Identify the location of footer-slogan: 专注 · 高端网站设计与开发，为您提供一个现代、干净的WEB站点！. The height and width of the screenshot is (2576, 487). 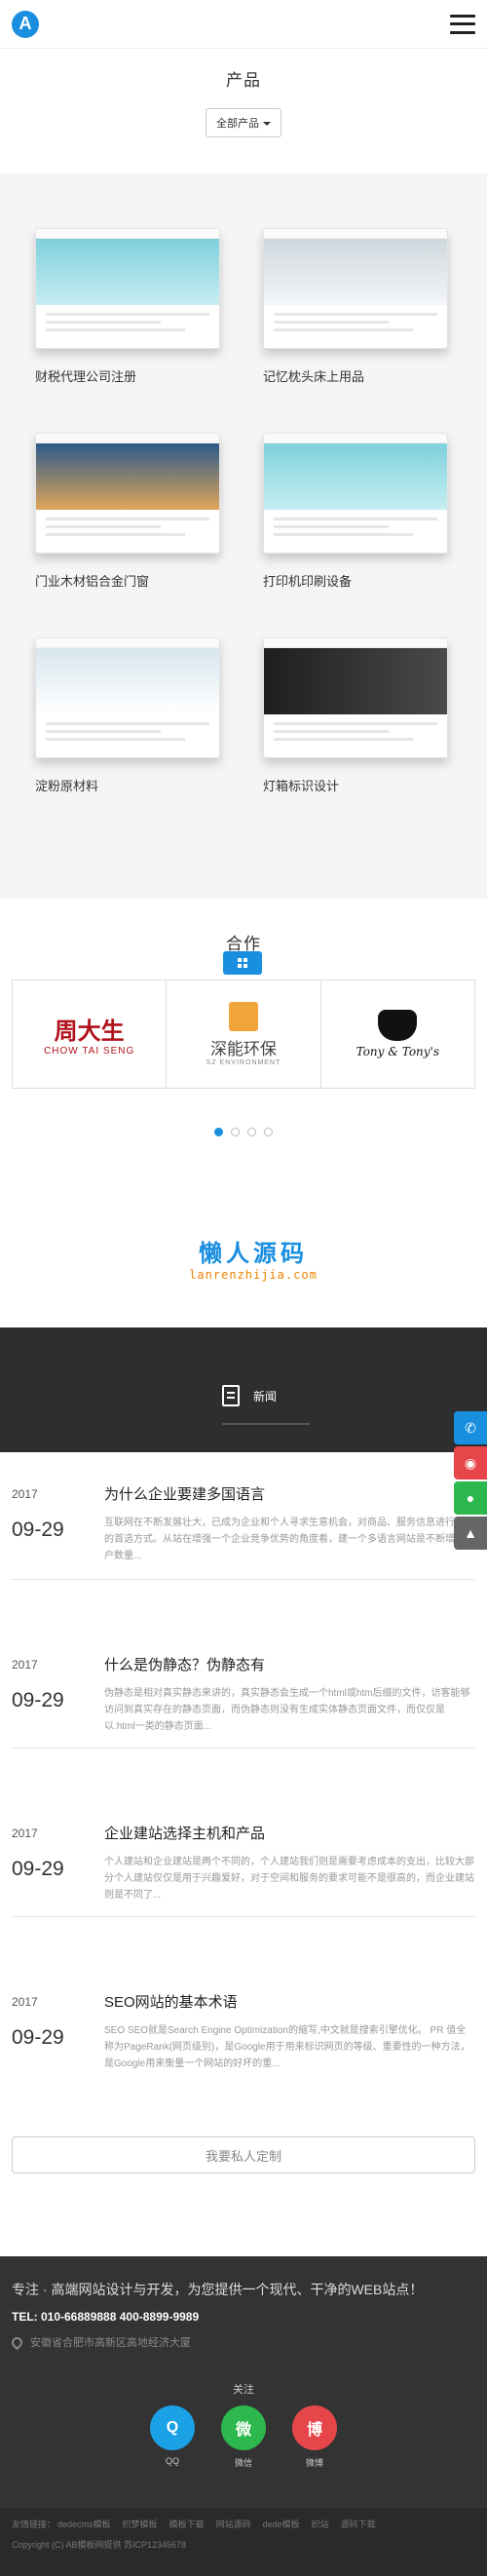
(218, 2289).